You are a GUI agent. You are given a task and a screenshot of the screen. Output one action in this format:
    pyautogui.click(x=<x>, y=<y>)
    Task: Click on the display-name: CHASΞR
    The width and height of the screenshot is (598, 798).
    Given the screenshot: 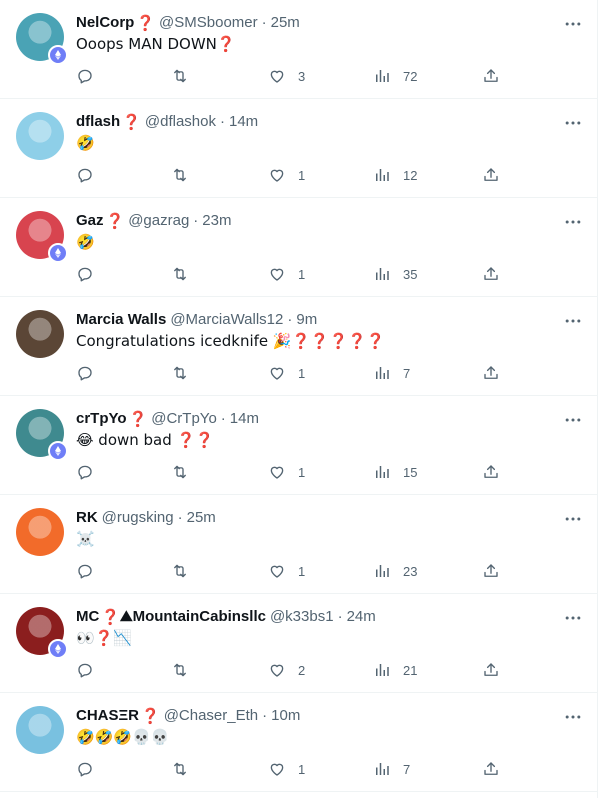 What is the action you would take?
    pyautogui.click(x=107, y=716)
    